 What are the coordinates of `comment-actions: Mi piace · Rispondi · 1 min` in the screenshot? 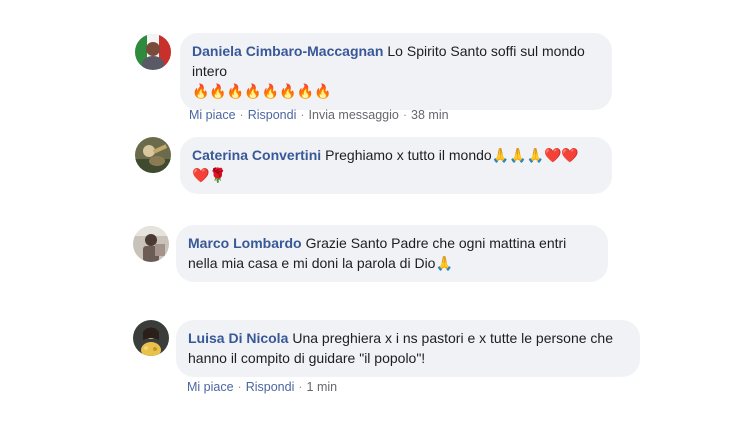 It's located at (262, 387).